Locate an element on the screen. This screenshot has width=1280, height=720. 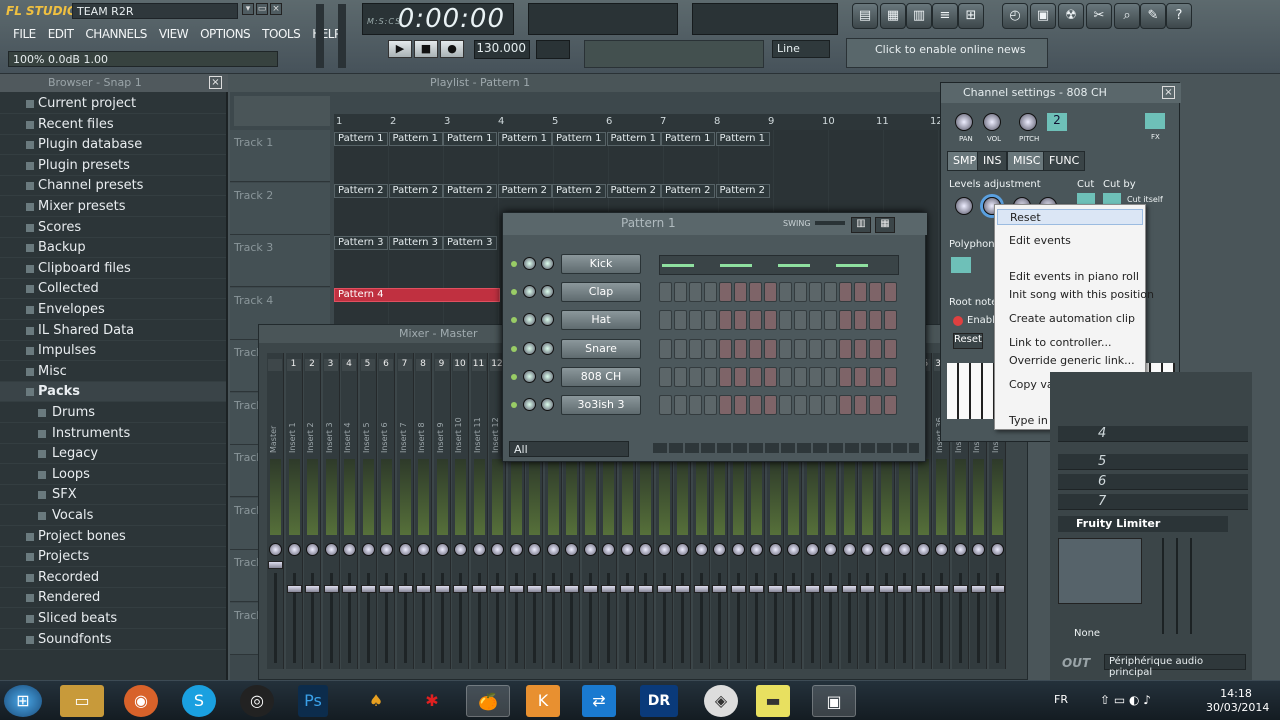
insert-strip: 4 Insert 4 is located at coordinates (349, 511).